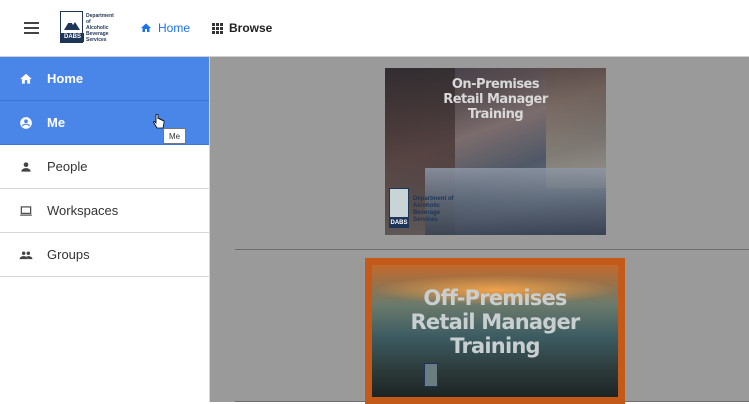 This screenshot has width=749, height=404. I want to click on dabs-logo-small: DABS, so click(399, 208).